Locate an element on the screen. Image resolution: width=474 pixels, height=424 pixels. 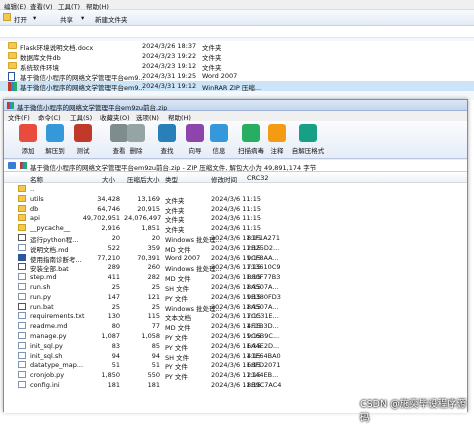
archive-item-size: 77,210 is located at coordinates (108, 257).